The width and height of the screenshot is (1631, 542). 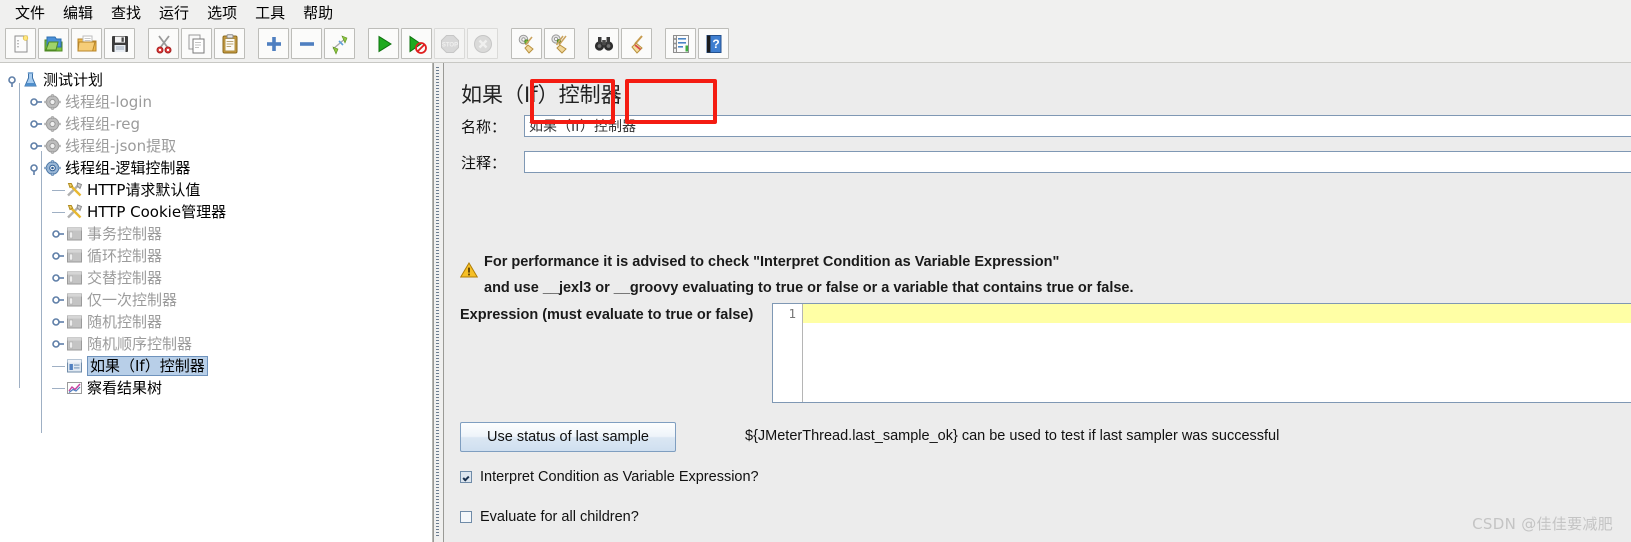 I want to click on tree-node-once-only-controller: 仅一次控制器, so click(x=218, y=300).